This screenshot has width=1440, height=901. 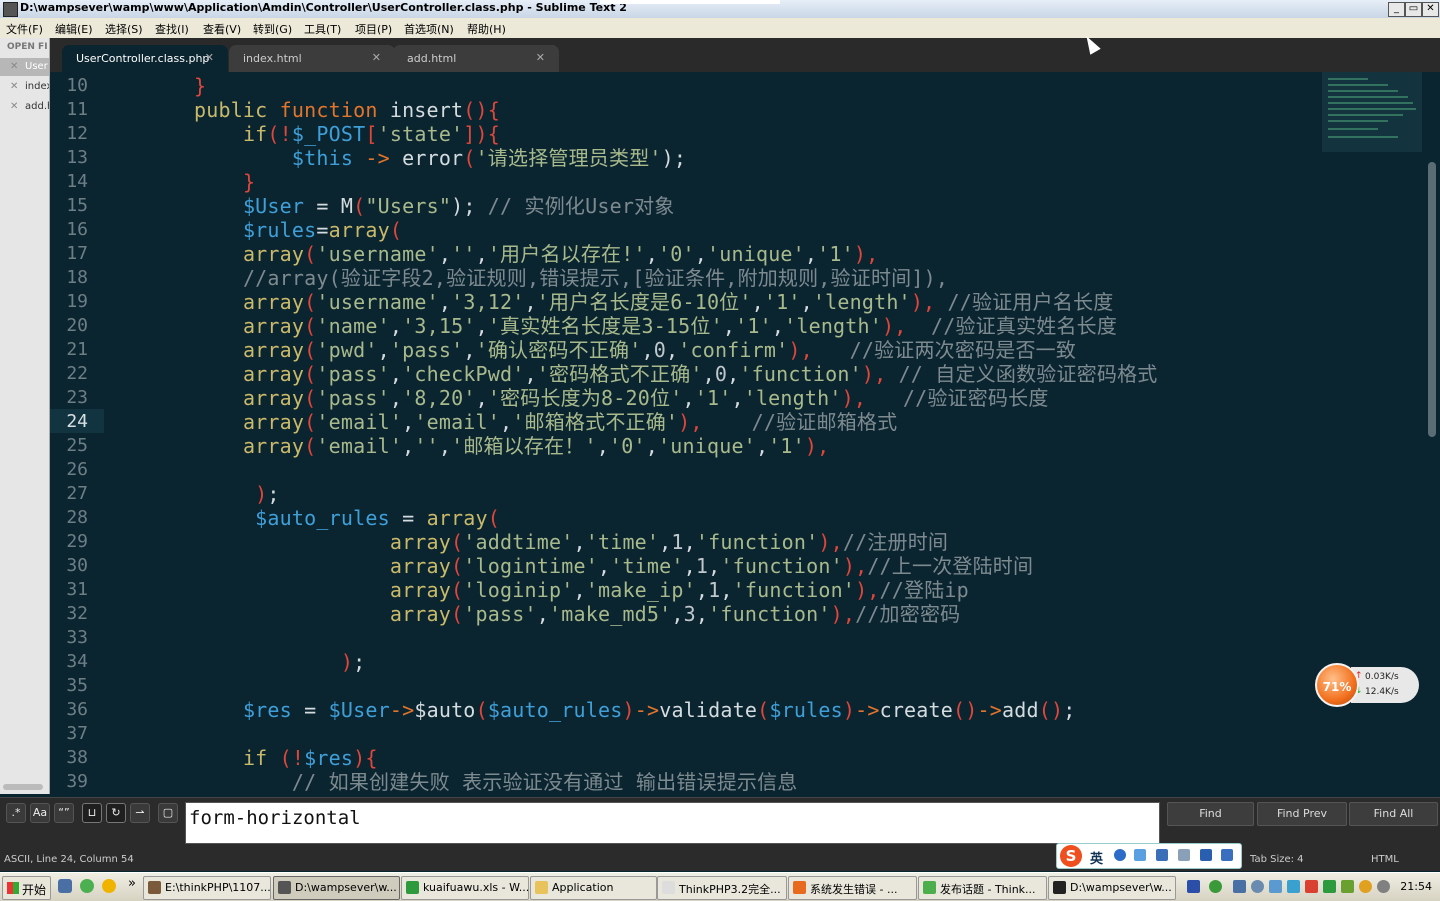 What do you see at coordinates (1430, 9) in the screenshot?
I see `close-button: ✕` at bounding box center [1430, 9].